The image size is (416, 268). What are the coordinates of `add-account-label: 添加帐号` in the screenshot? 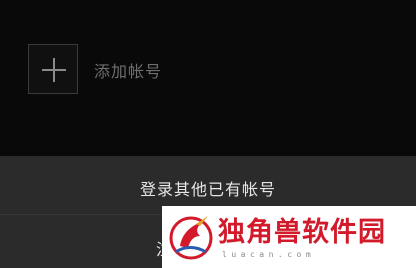 It's located at (128, 71).